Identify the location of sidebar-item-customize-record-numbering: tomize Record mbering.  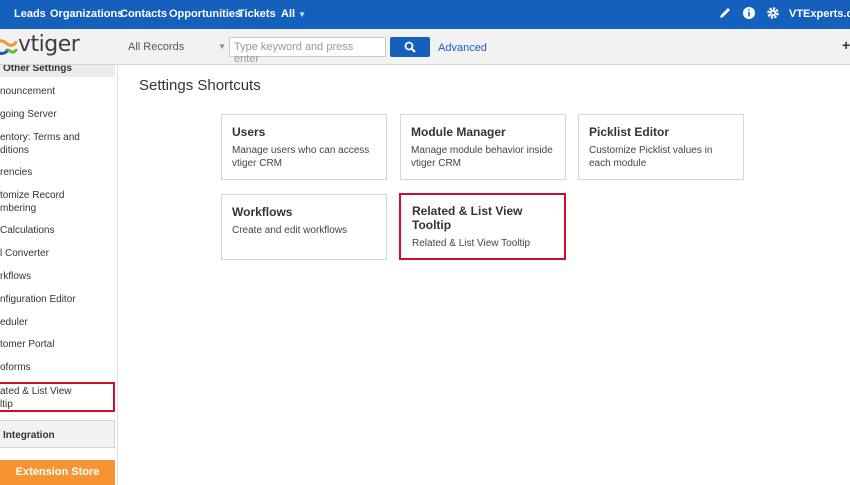
(57, 202).